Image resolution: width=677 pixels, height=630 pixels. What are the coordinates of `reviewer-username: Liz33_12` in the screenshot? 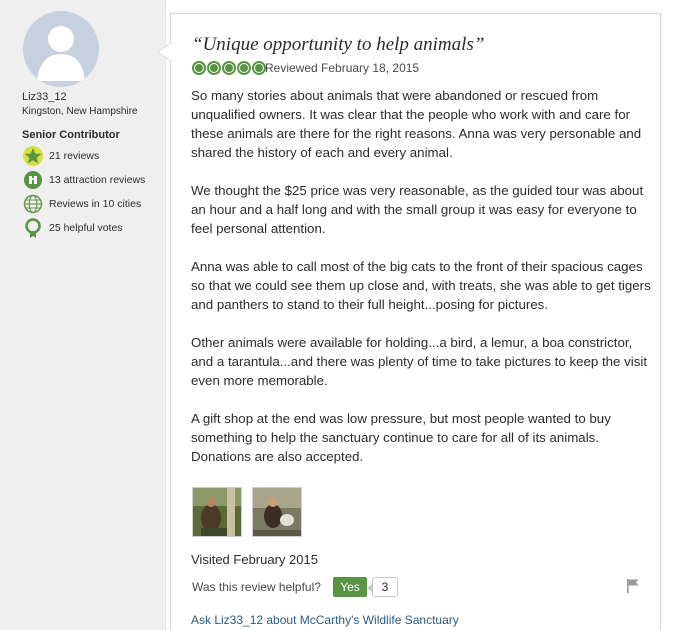 It's located at (44, 97).